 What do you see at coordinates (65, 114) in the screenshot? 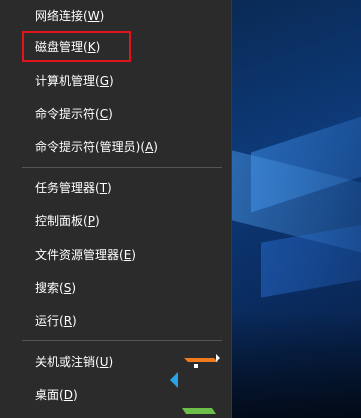
I see `menu-item-label: 命令提示符` at bounding box center [65, 114].